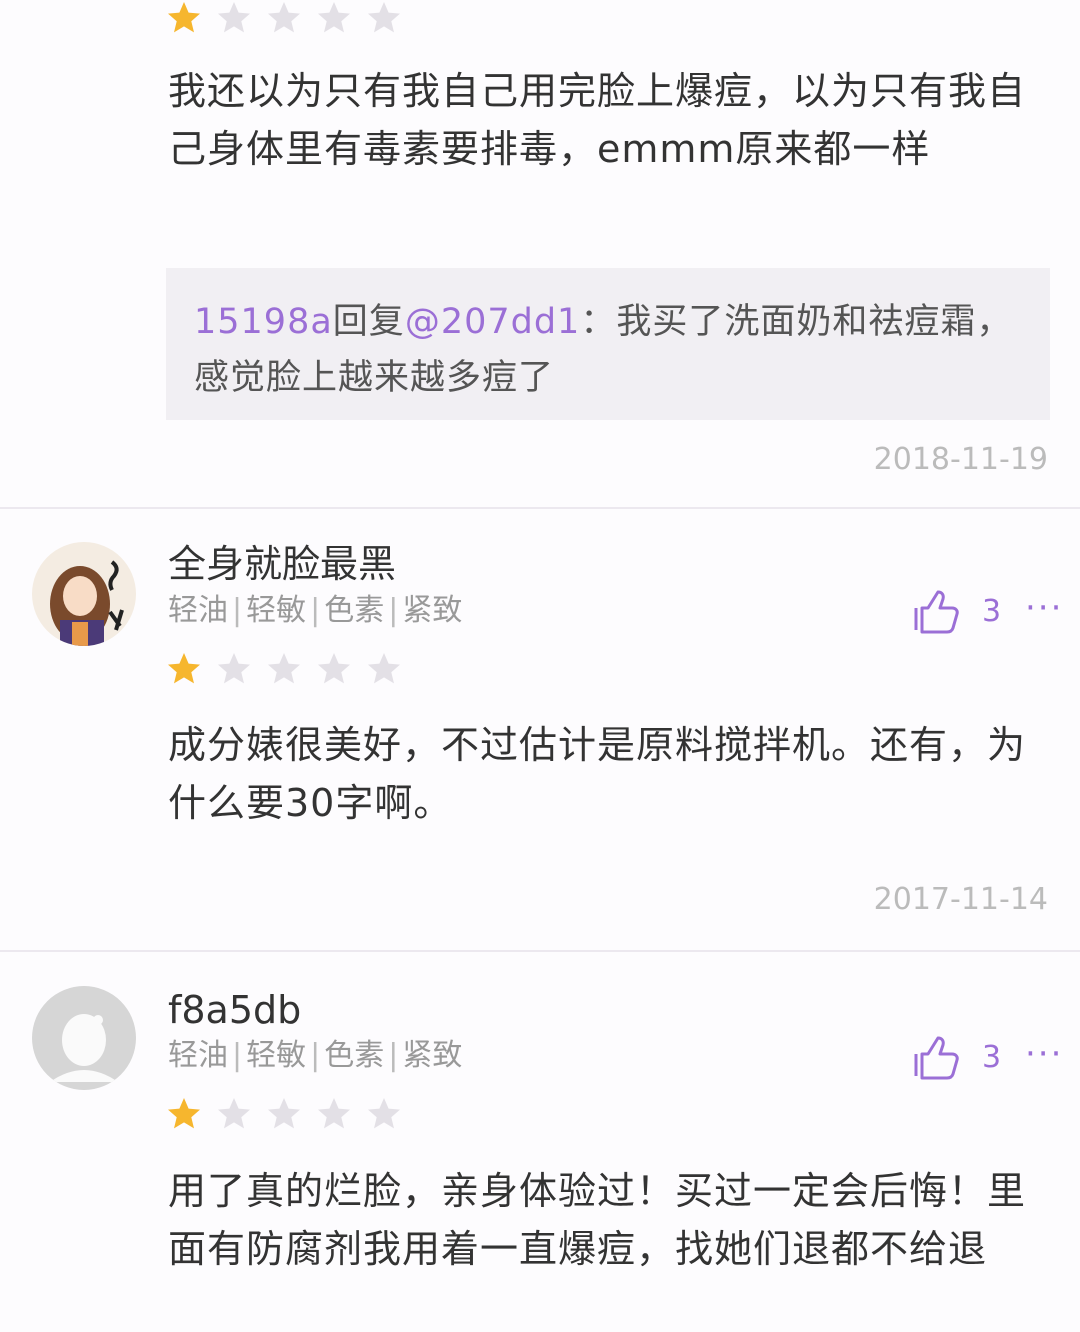 This screenshot has height=1332, width=1080. I want to click on username: 全身就脸最黑, so click(282, 564).